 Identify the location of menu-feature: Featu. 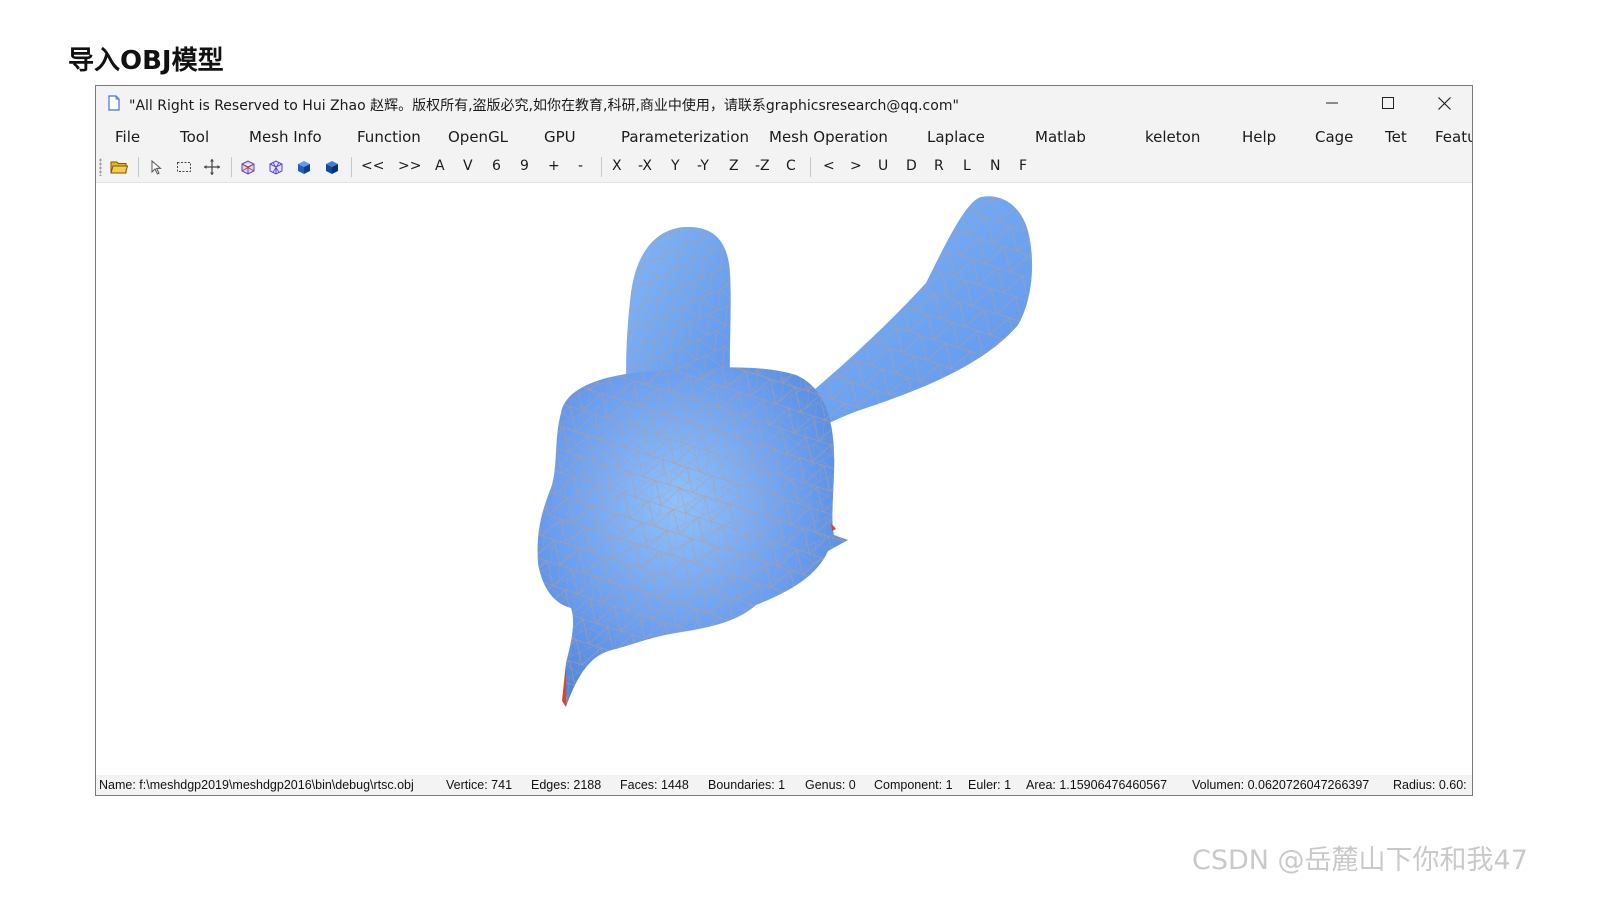
(1453, 137).